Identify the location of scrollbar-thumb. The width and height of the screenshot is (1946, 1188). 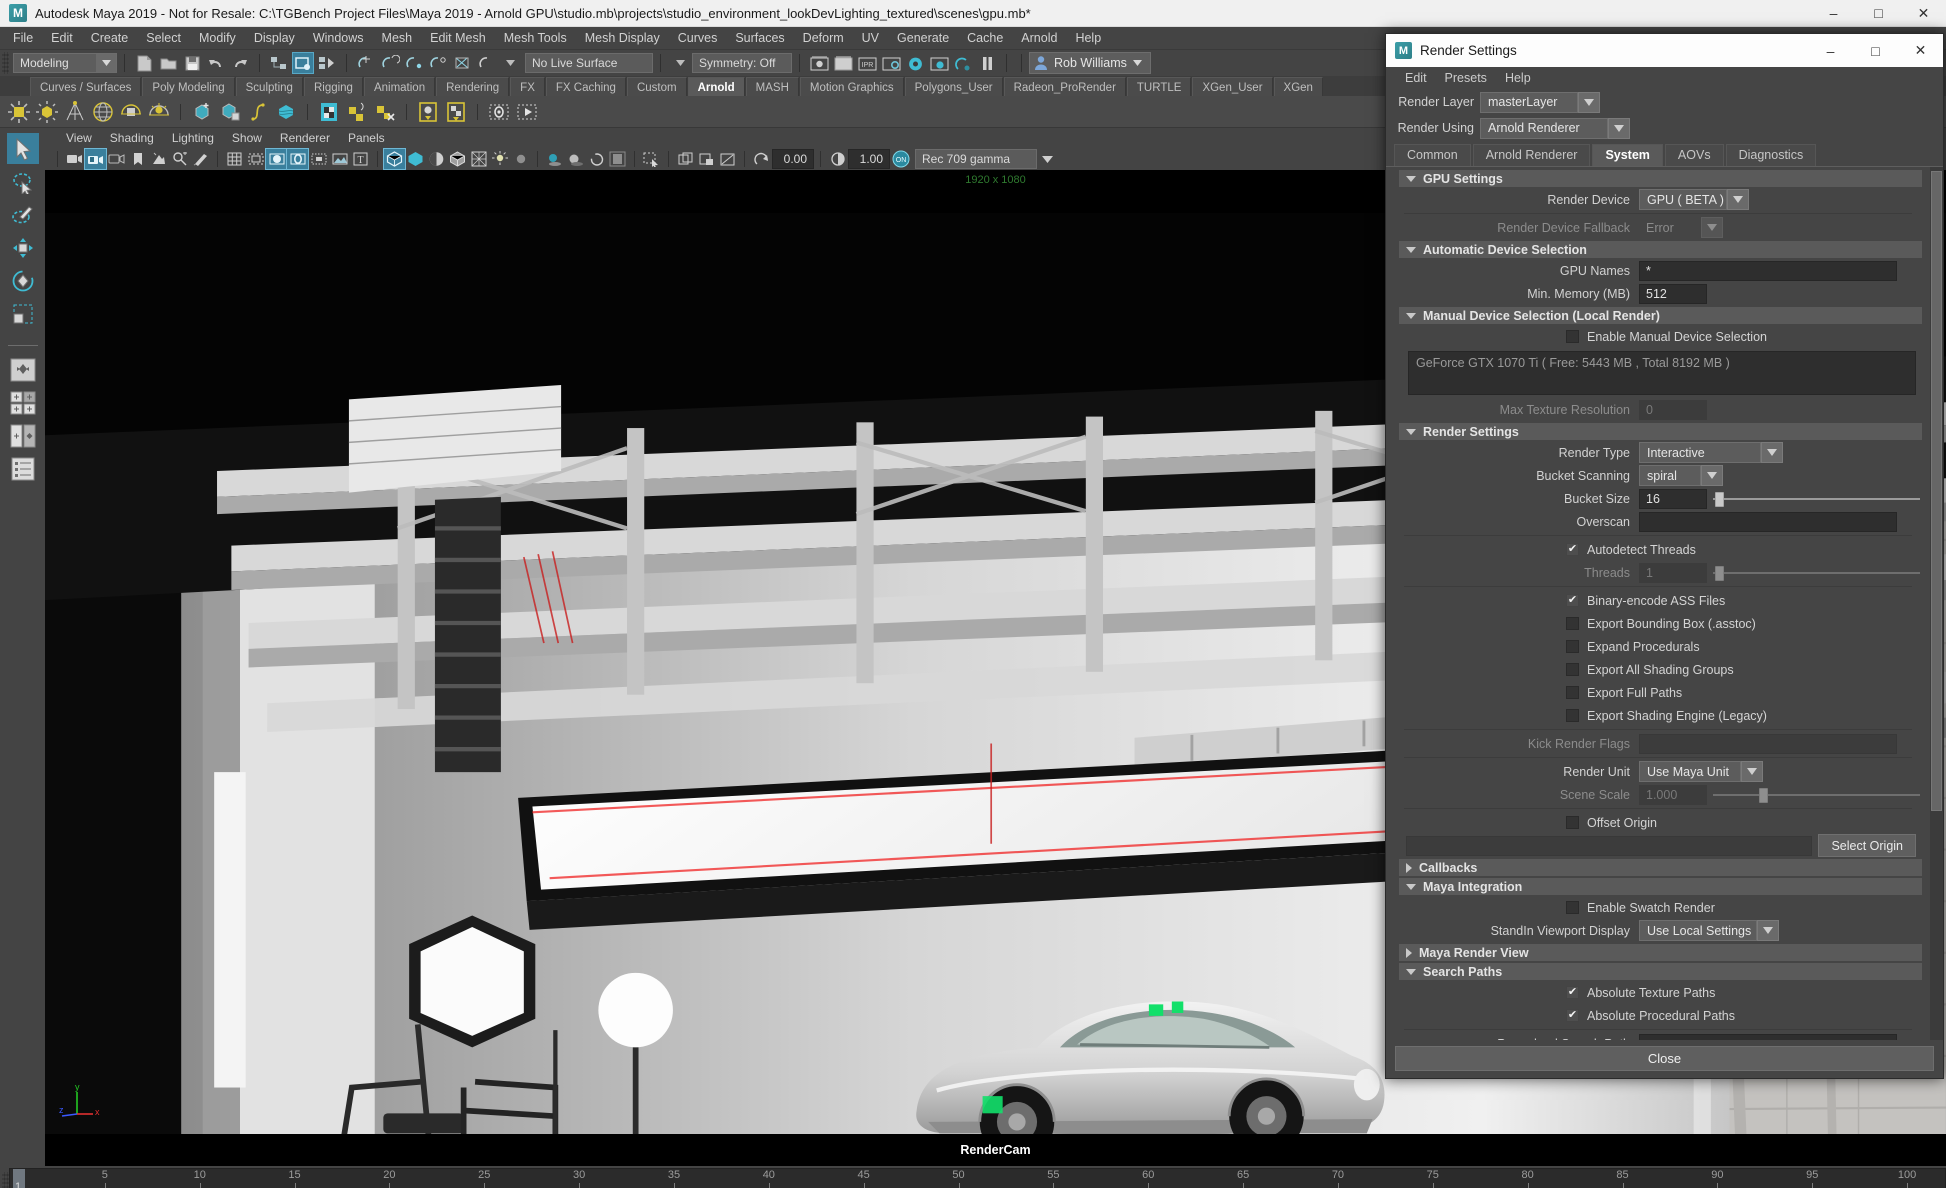
(1936, 491).